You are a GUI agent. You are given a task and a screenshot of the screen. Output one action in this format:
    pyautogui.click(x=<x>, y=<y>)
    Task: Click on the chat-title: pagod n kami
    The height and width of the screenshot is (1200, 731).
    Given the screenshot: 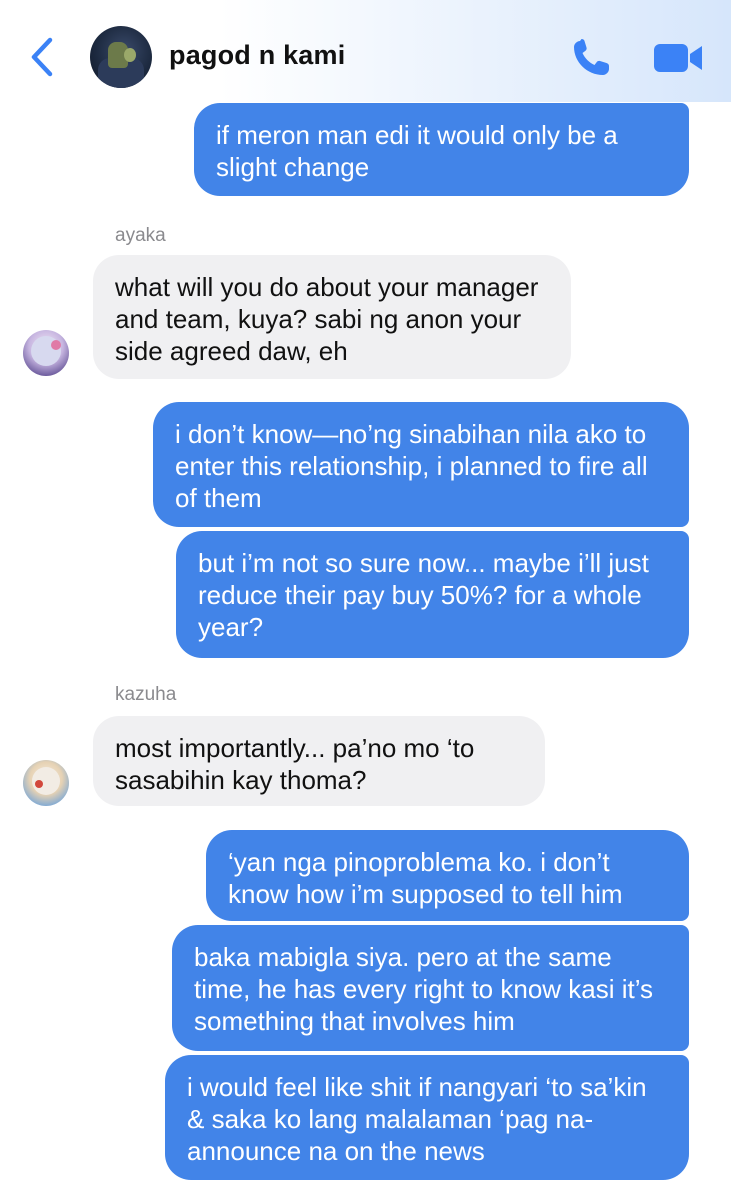 What is the action you would take?
    pyautogui.click(x=257, y=55)
    